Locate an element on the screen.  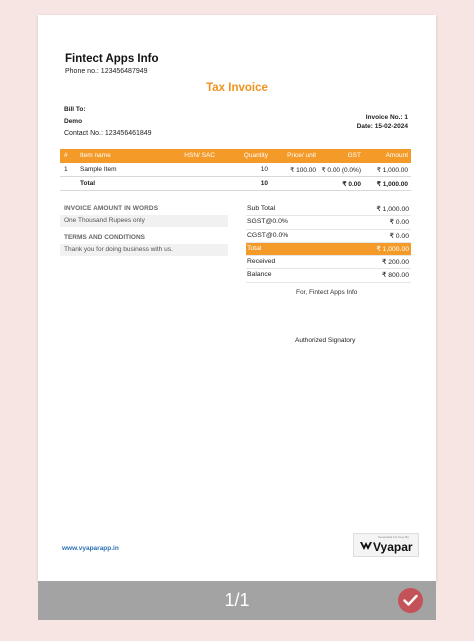
amount-in-words-value: One Thousand Rupees only is located at coordinates (104, 220).